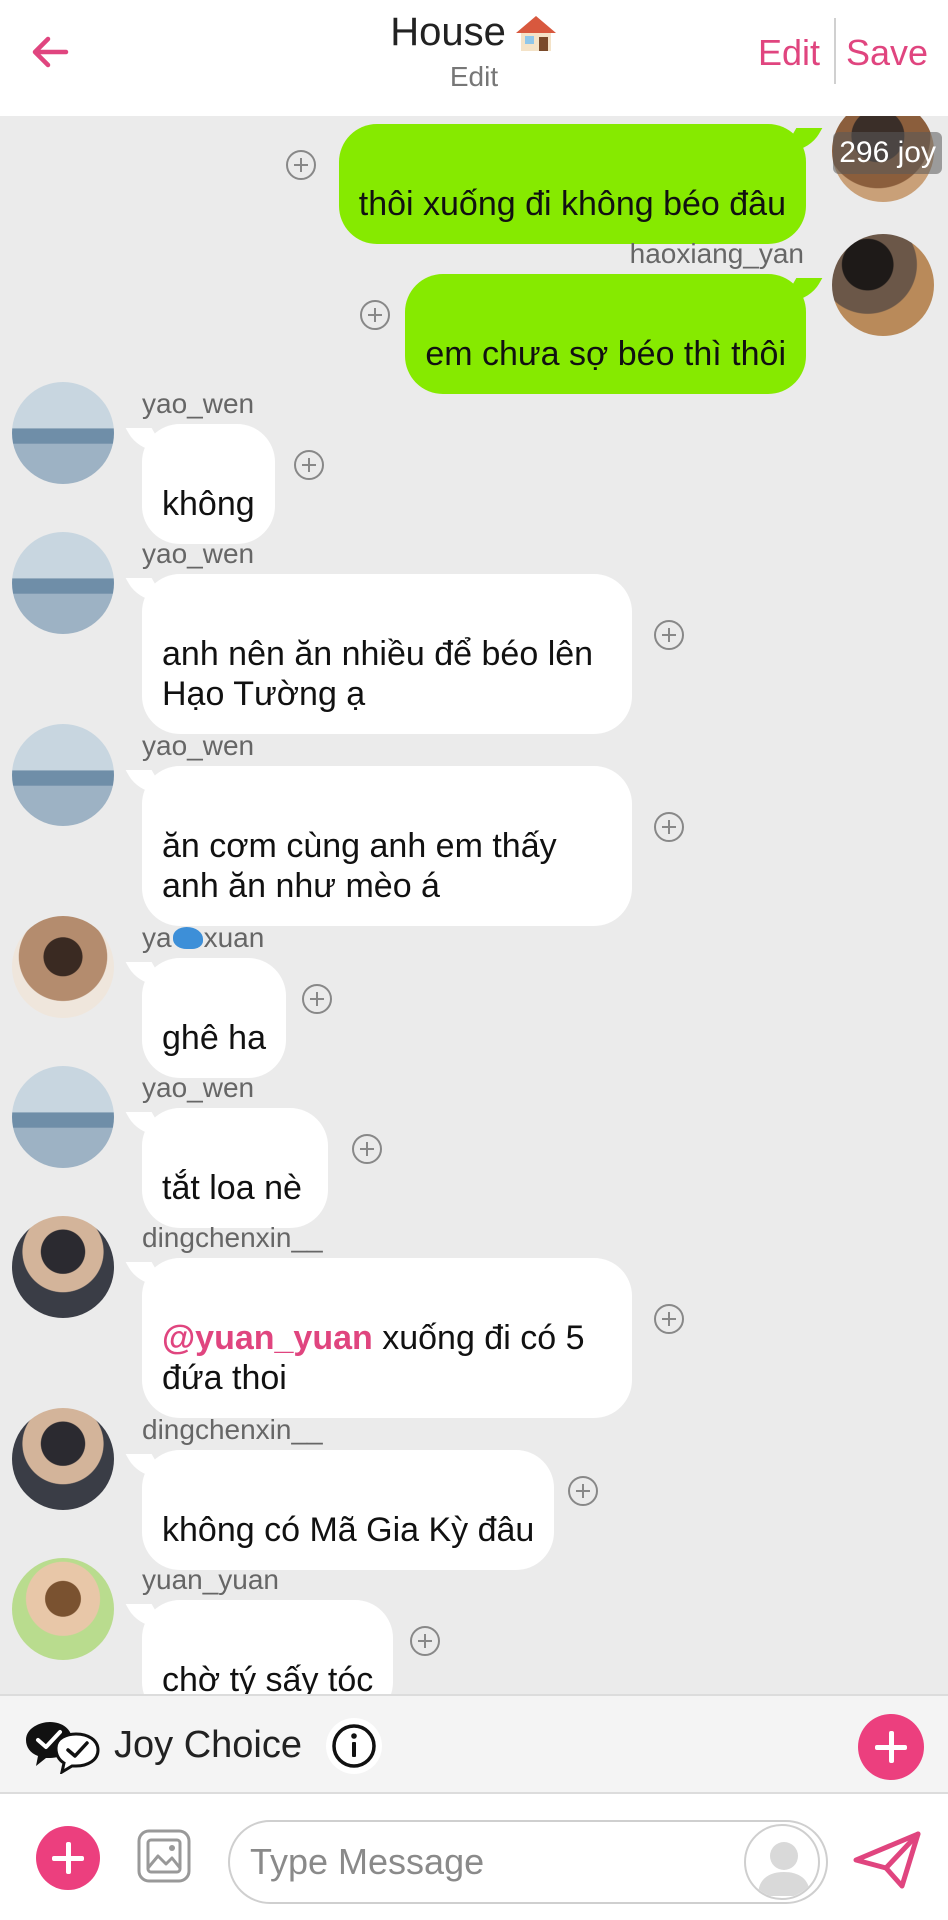  I want to click on message-bubble: thôi xuống đi không béo đâu, so click(572, 184).